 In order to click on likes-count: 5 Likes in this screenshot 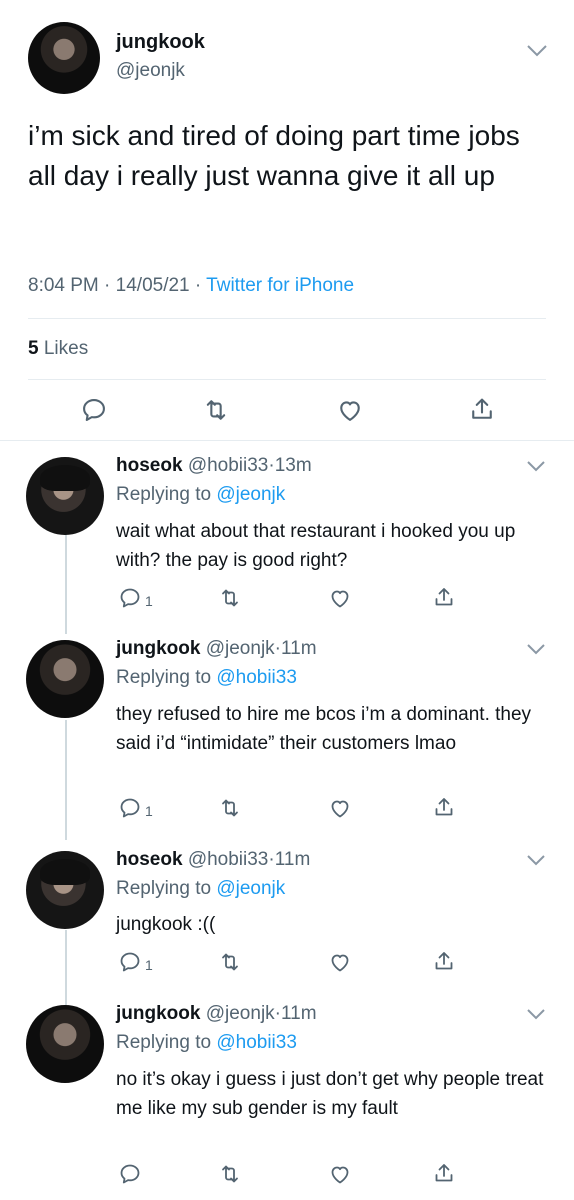, I will do `click(58, 349)`.